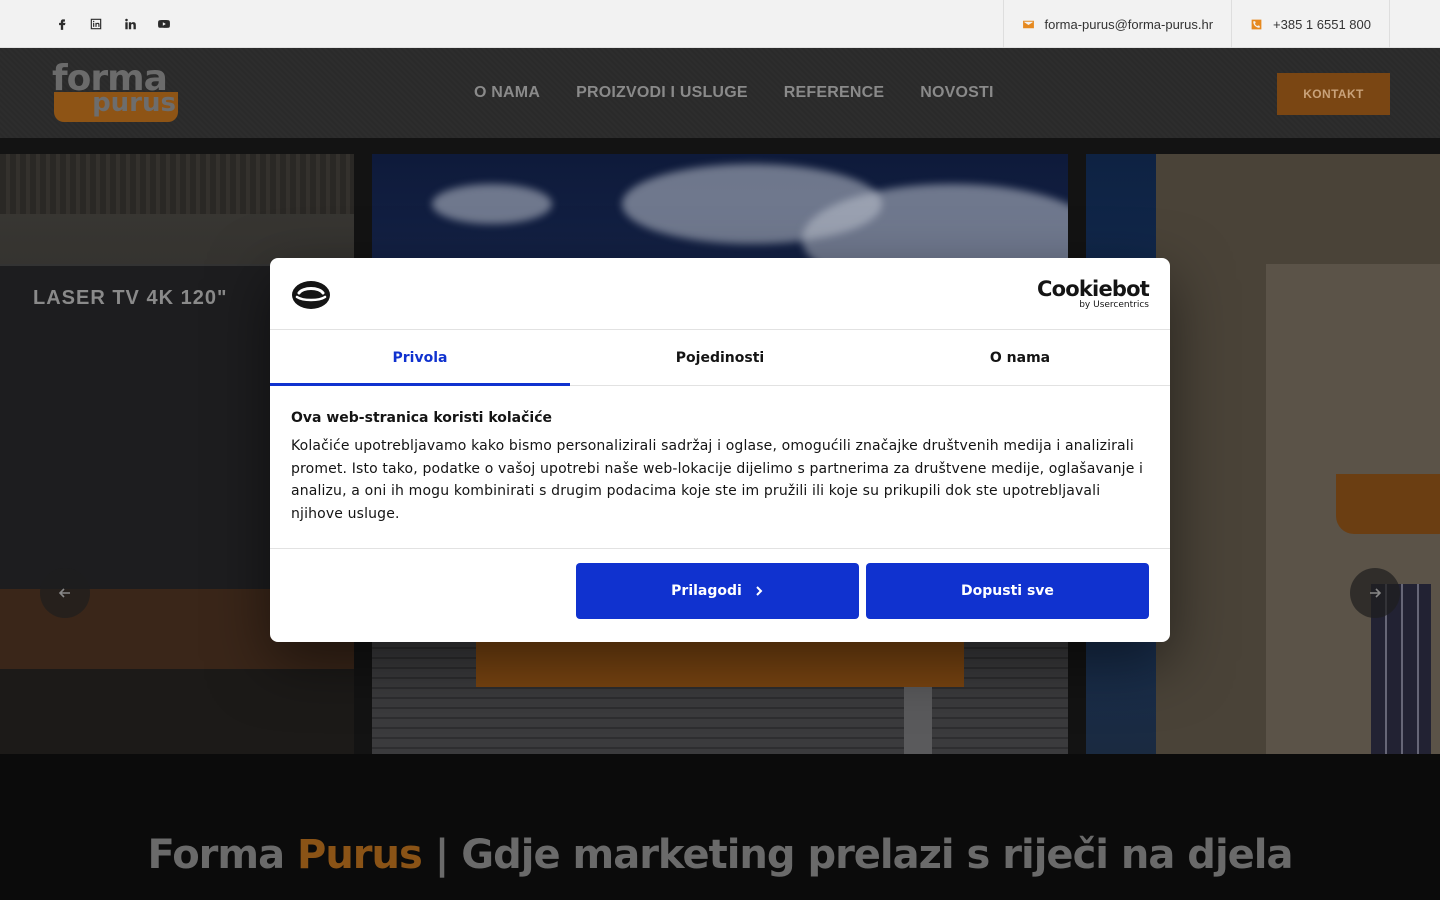 This screenshot has width=1440, height=900. I want to click on dialog-footer: Prilagodi Dopusti sve, so click(720, 595).